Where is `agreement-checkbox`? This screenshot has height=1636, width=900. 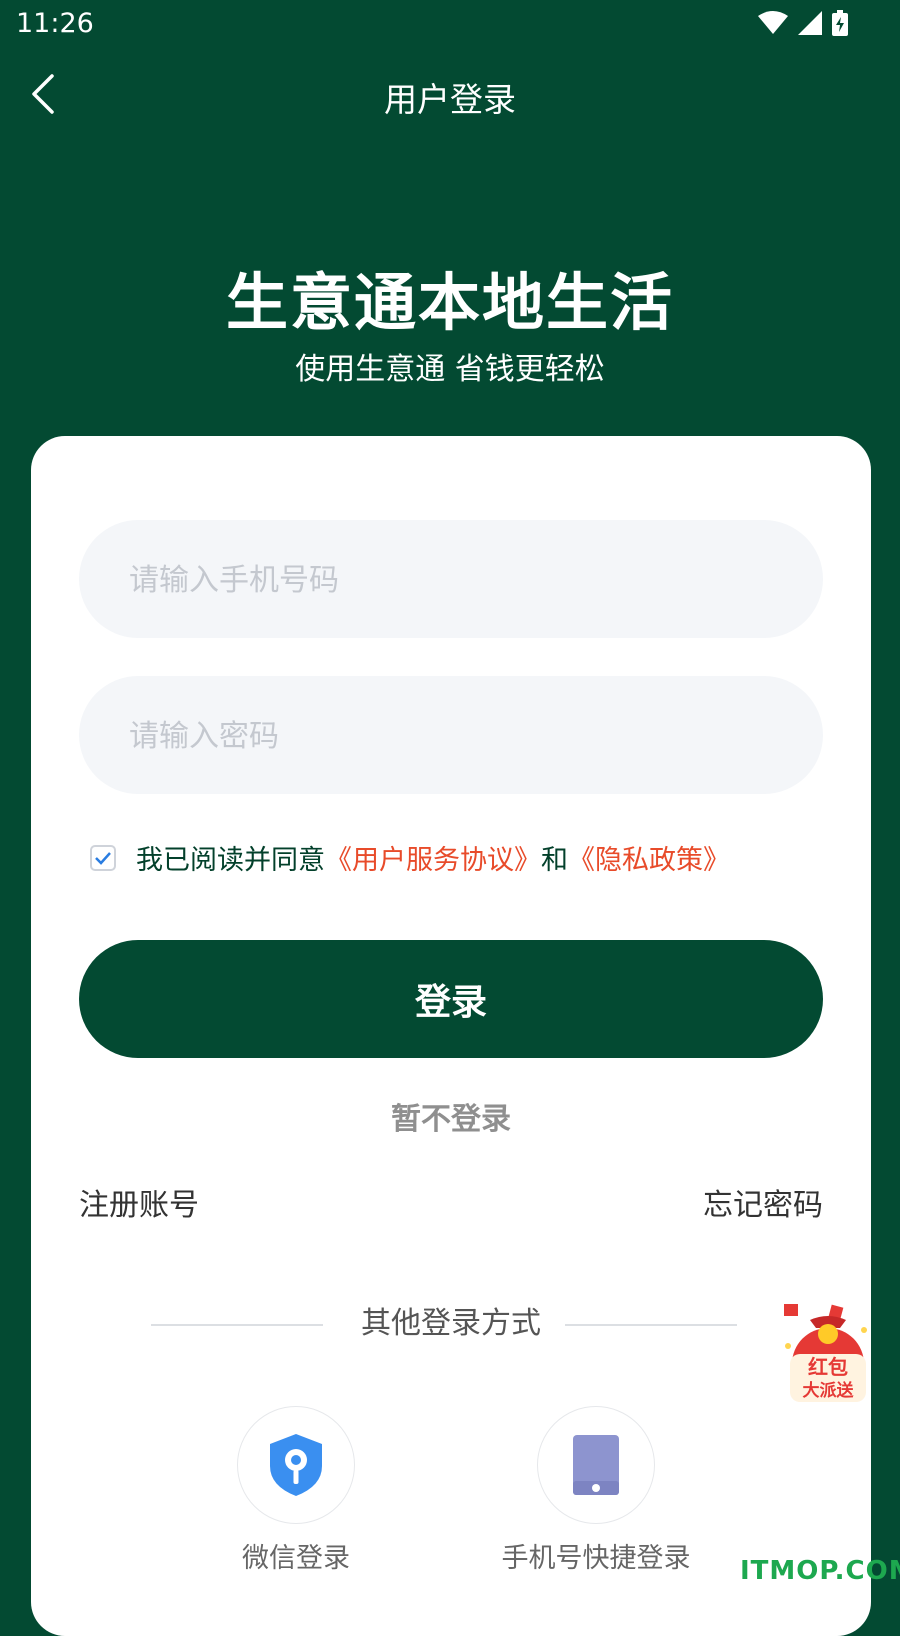
agreement-checkbox is located at coordinates (103, 857).